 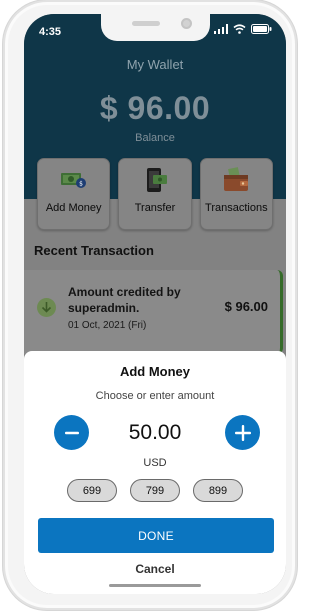 I want to click on transactions-button: Transactions, so click(x=236, y=194).